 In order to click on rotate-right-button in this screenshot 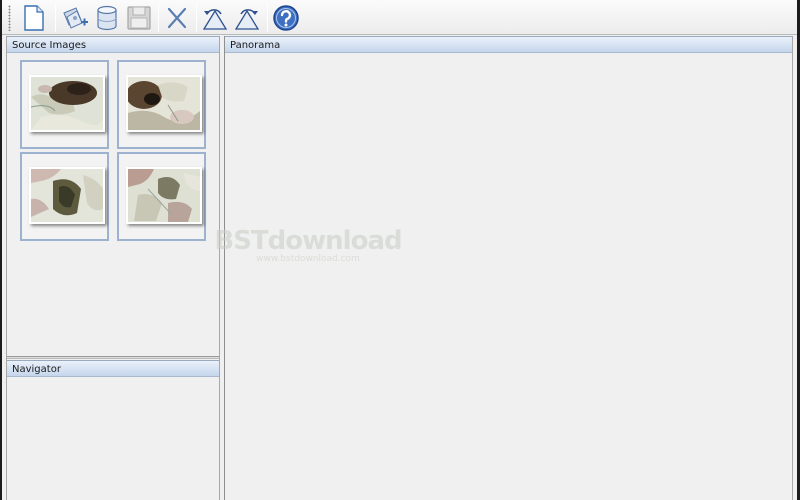, I will do `click(247, 17)`.